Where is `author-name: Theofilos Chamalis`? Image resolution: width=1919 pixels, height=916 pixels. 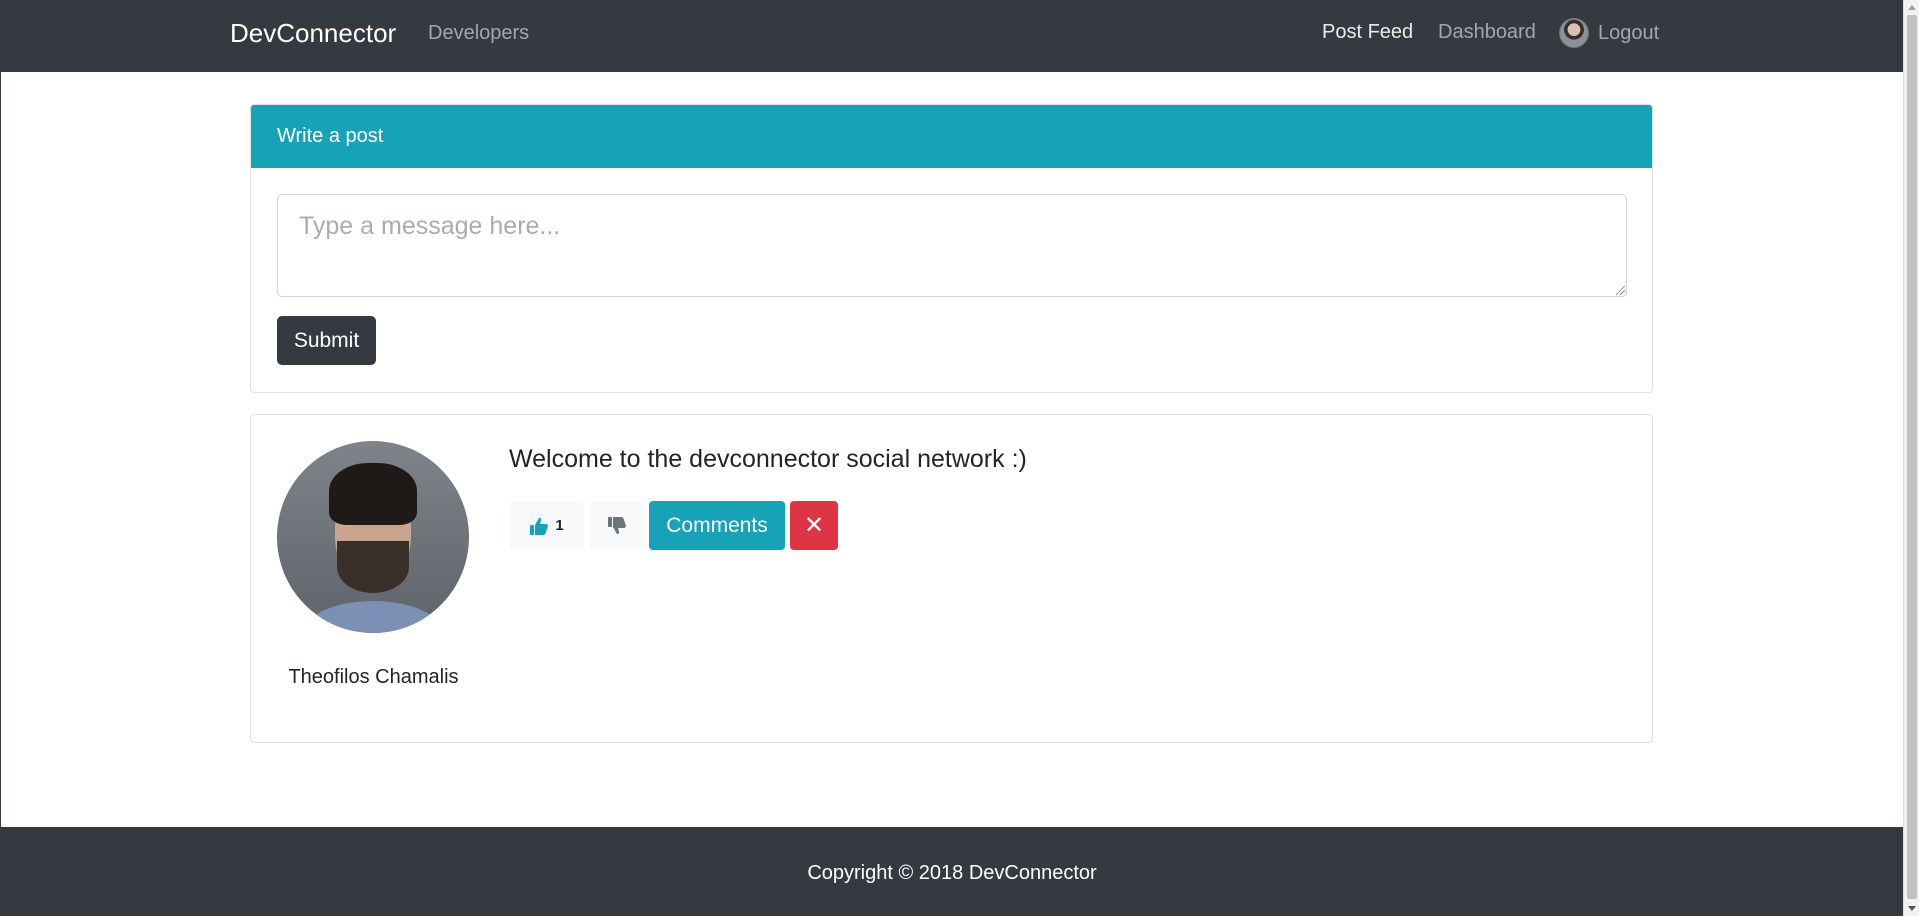
author-name: Theofilos Chamalis is located at coordinates (373, 677).